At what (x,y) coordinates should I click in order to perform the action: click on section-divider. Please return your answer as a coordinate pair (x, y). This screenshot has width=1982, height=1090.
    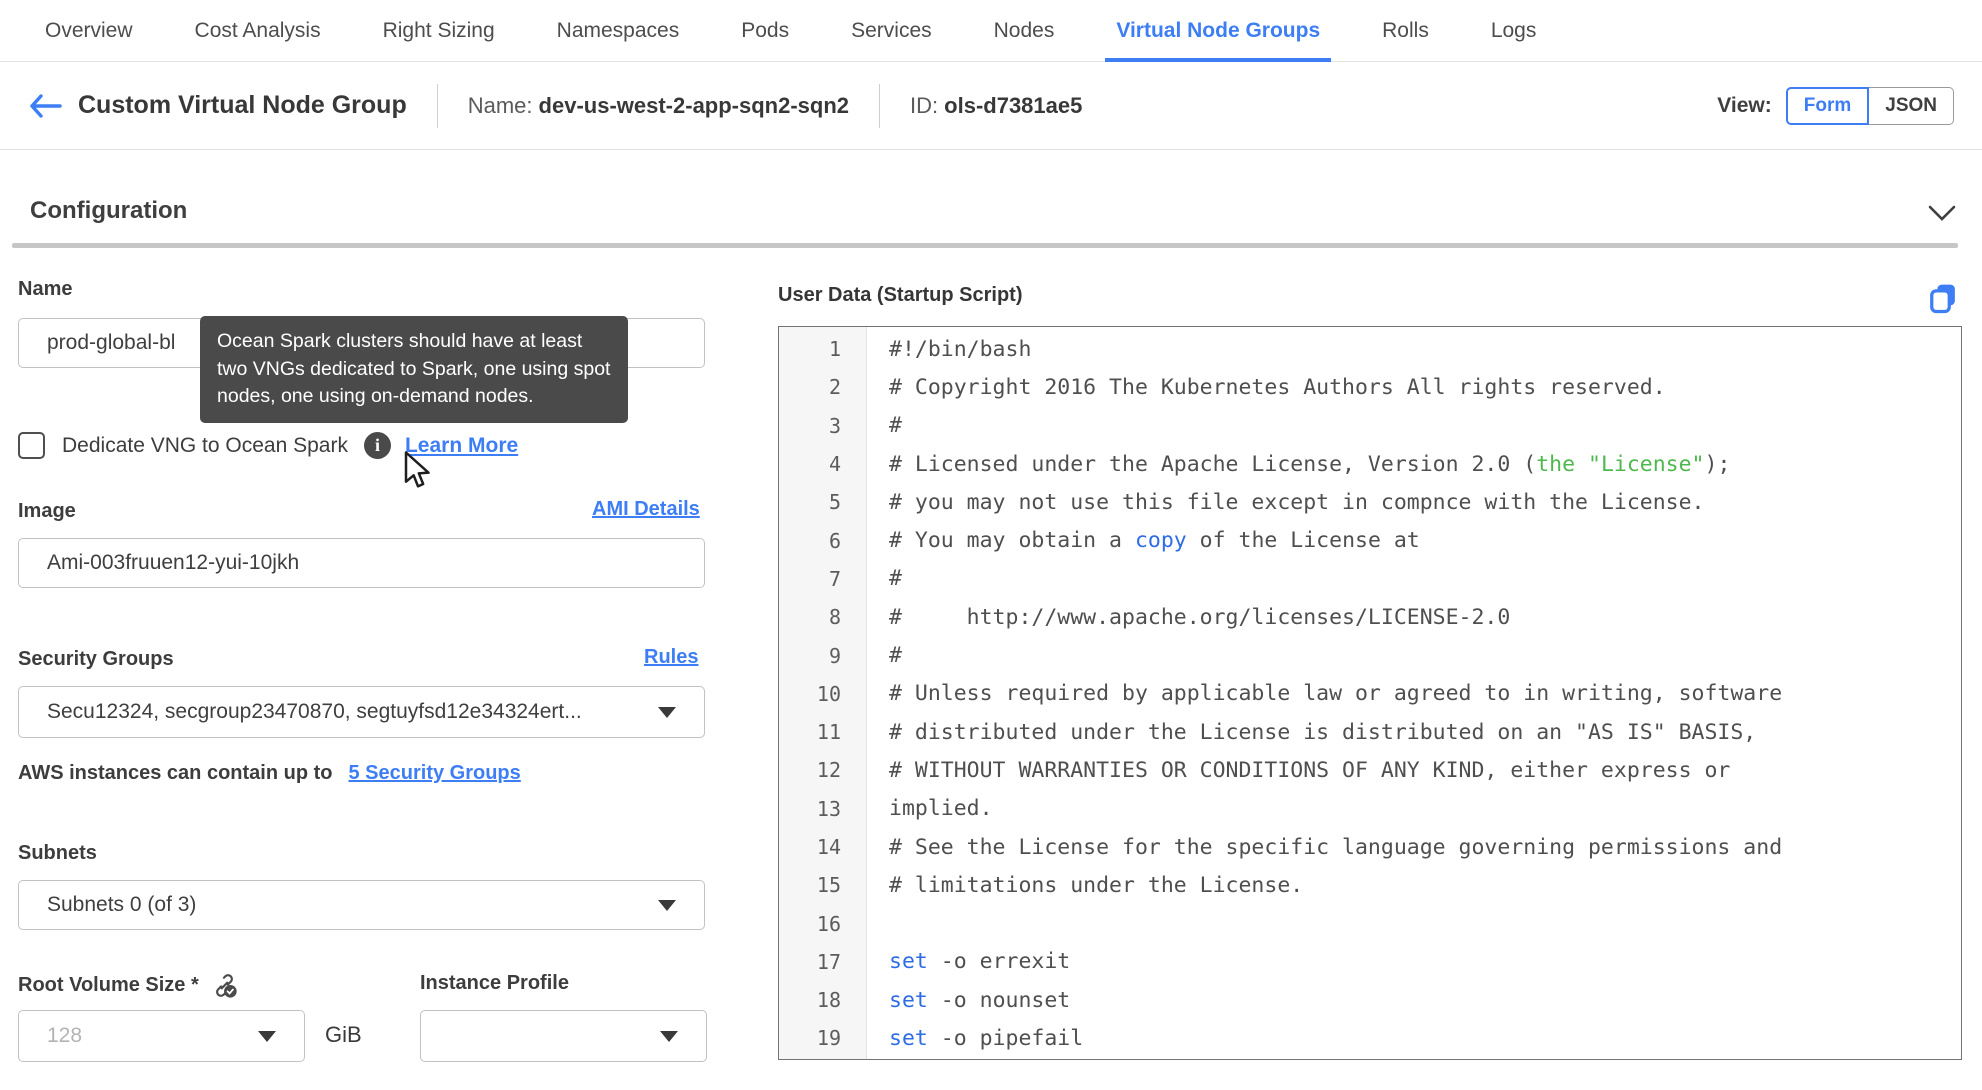
    Looking at the image, I should click on (985, 245).